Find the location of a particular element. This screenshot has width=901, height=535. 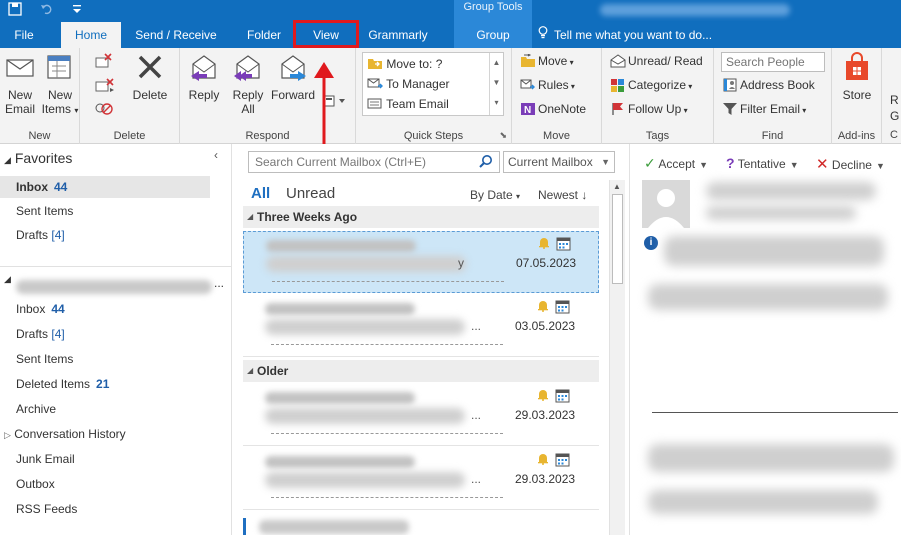

search-people-input is located at coordinates (773, 62).